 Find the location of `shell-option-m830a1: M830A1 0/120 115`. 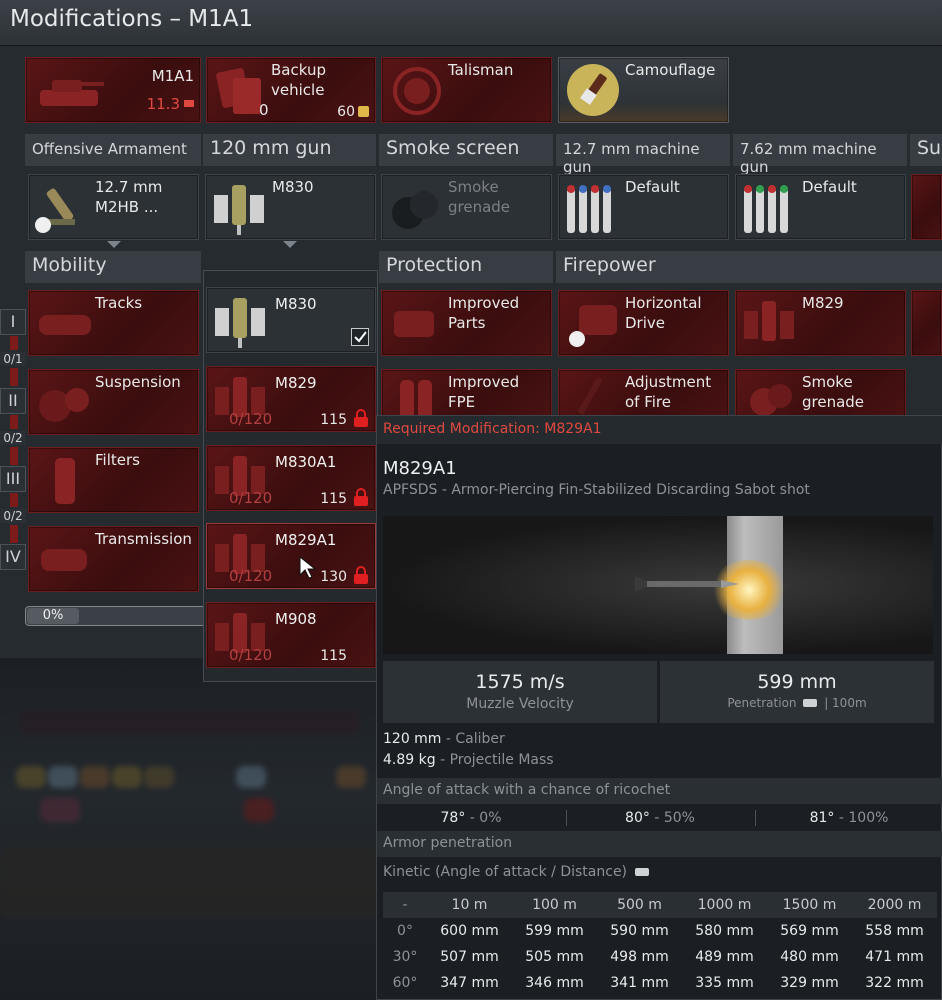

shell-option-m830a1: M830A1 0/120 115 is located at coordinates (291, 478).